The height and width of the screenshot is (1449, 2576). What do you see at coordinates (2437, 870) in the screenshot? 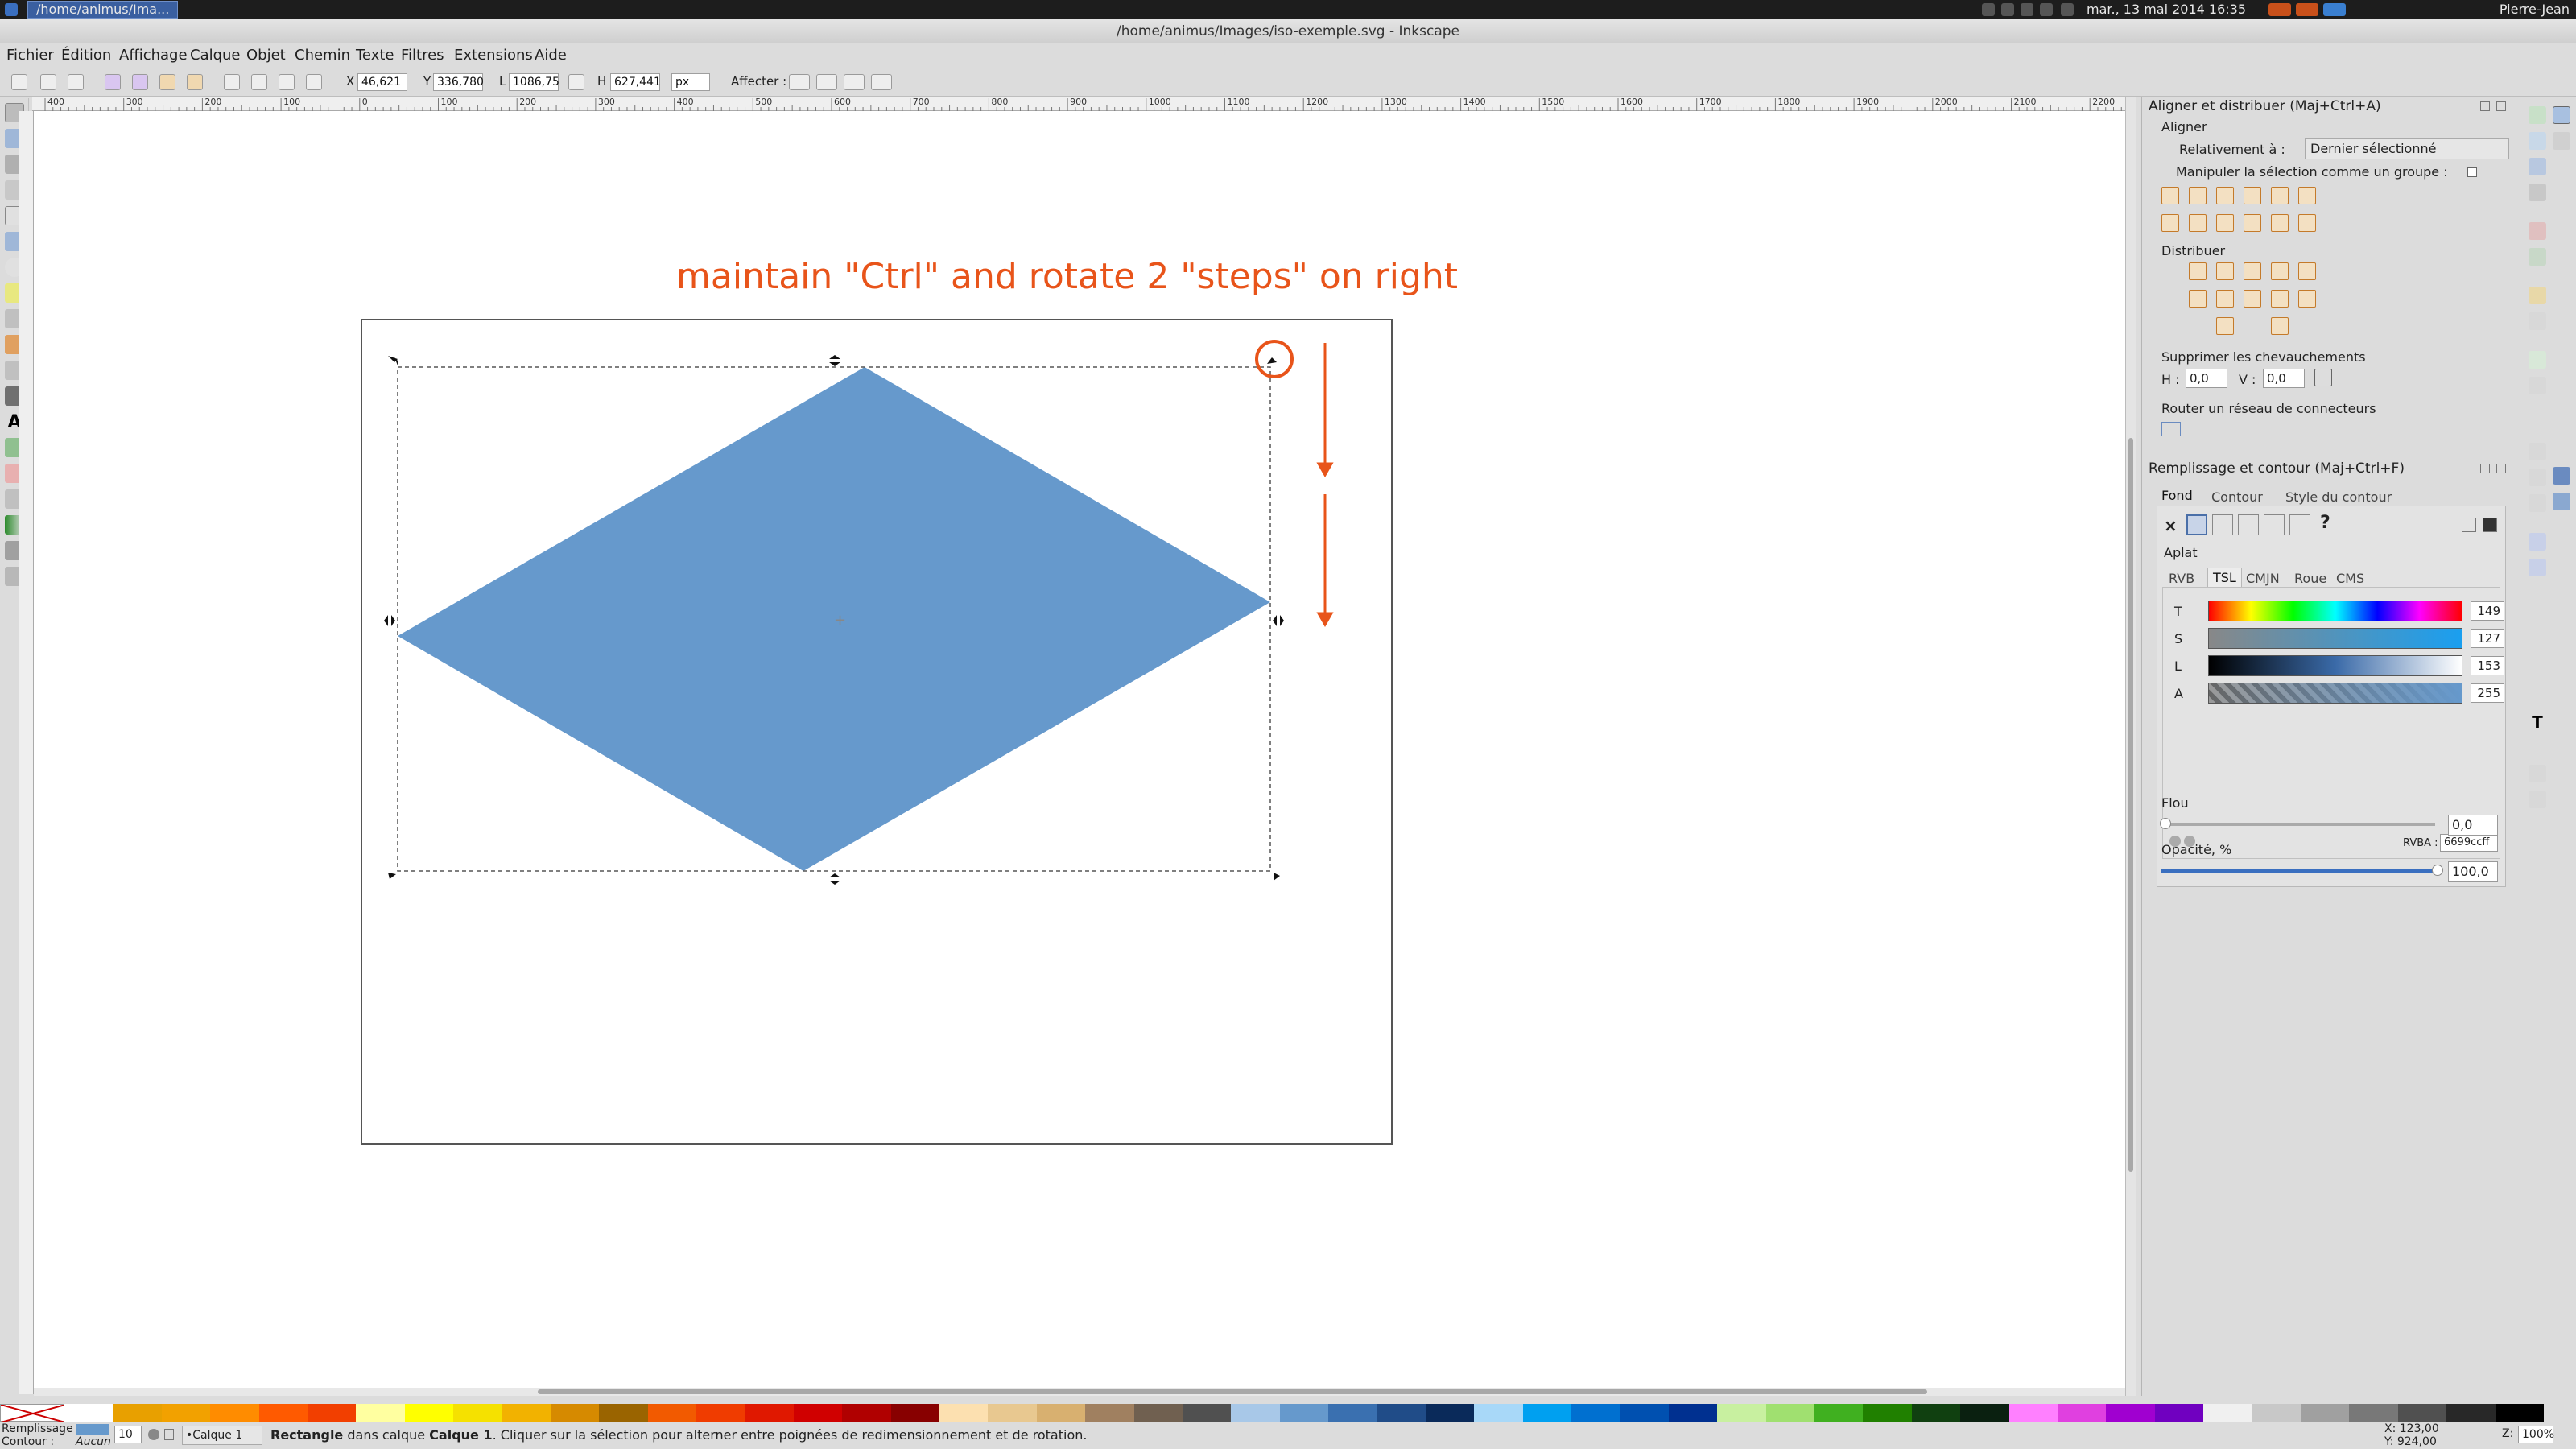
I see `opacity-slider-knob` at bounding box center [2437, 870].